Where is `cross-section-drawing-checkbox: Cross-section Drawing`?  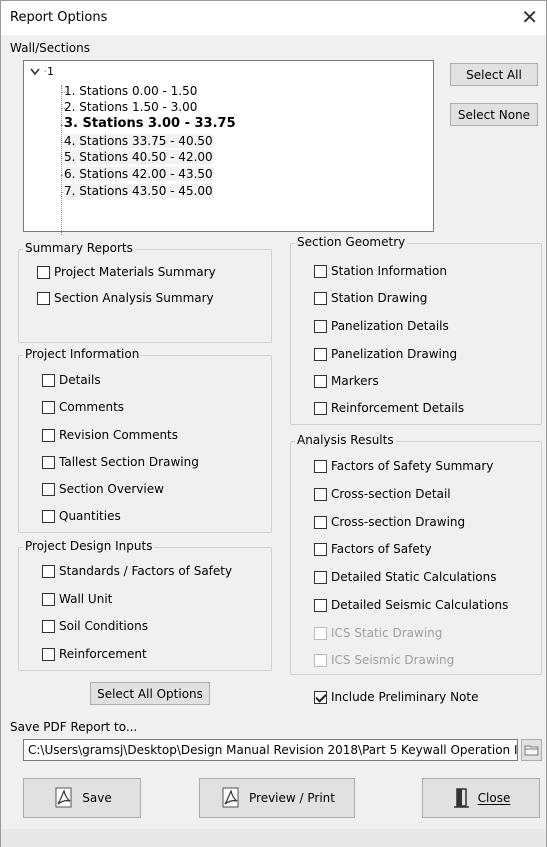
cross-section-drawing-checkbox: Cross-section Drawing is located at coordinates (389, 522).